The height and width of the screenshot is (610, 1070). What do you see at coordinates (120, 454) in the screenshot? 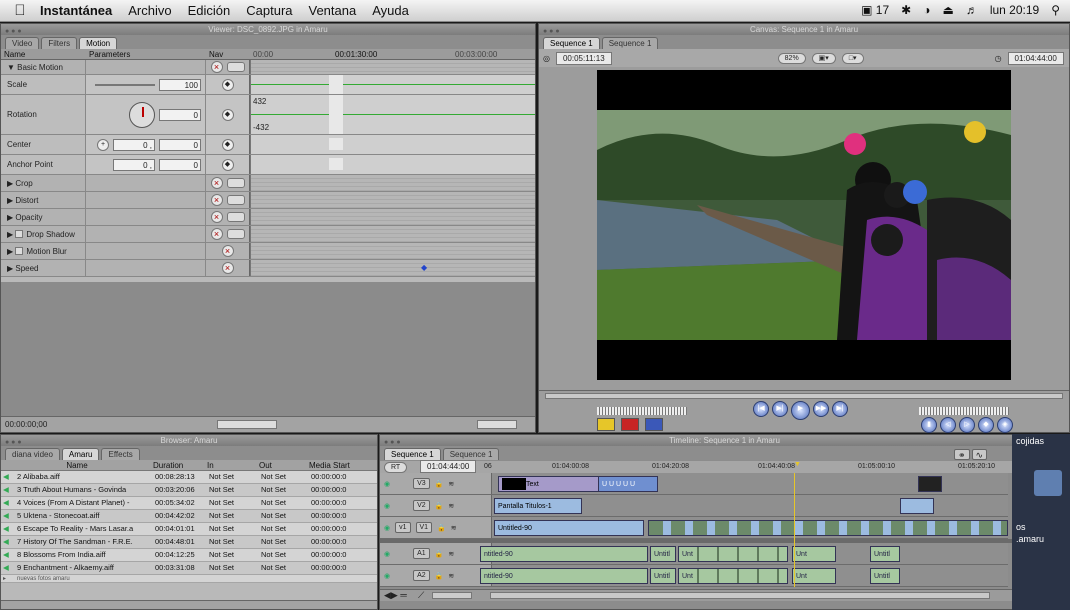
I see `tab-effects: Effects` at bounding box center [120, 454].